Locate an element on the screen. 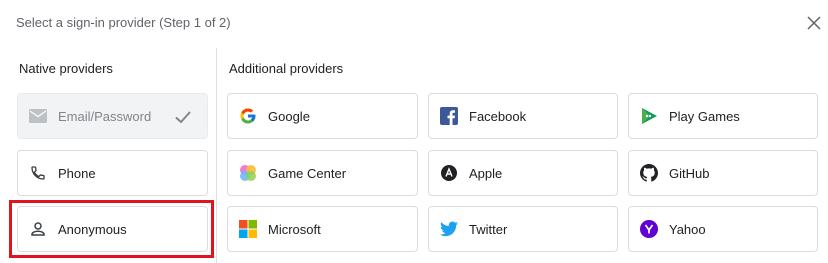 The height and width of the screenshot is (263, 828). provider-play-games: Play Games is located at coordinates (723, 116).